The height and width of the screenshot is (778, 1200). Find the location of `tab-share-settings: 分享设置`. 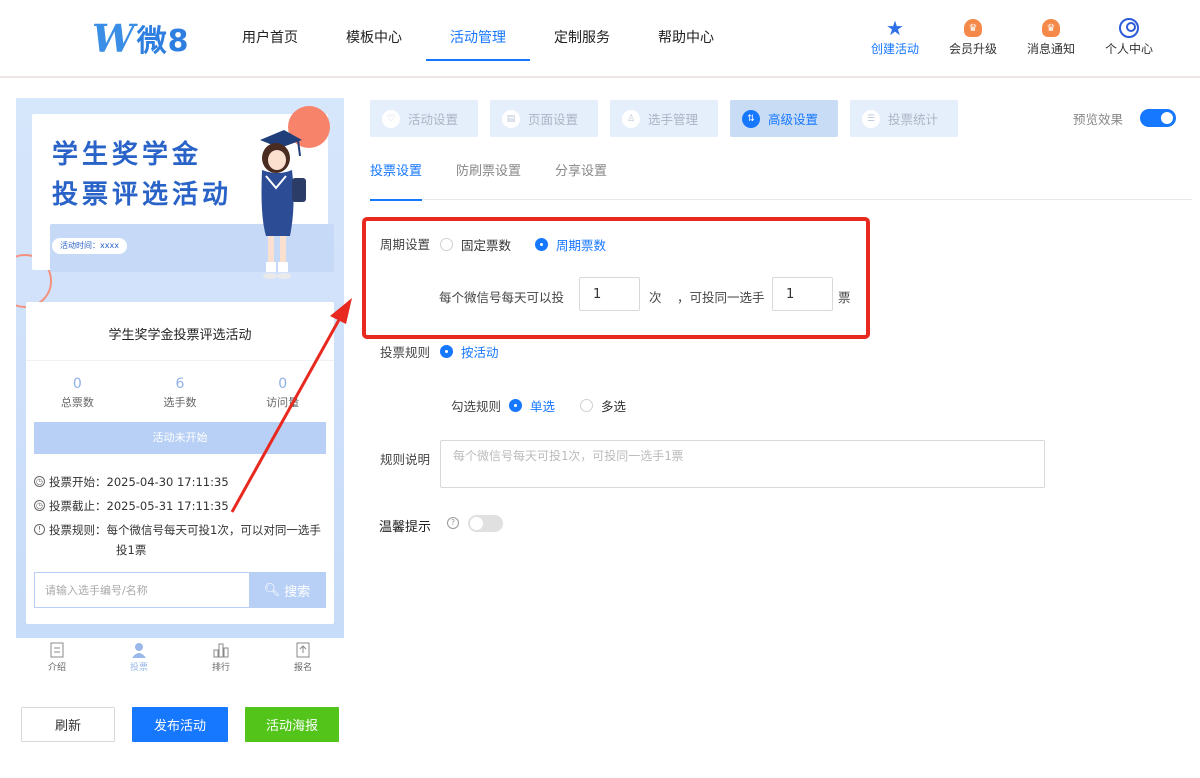

tab-share-settings: 分享设置 is located at coordinates (581, 175).